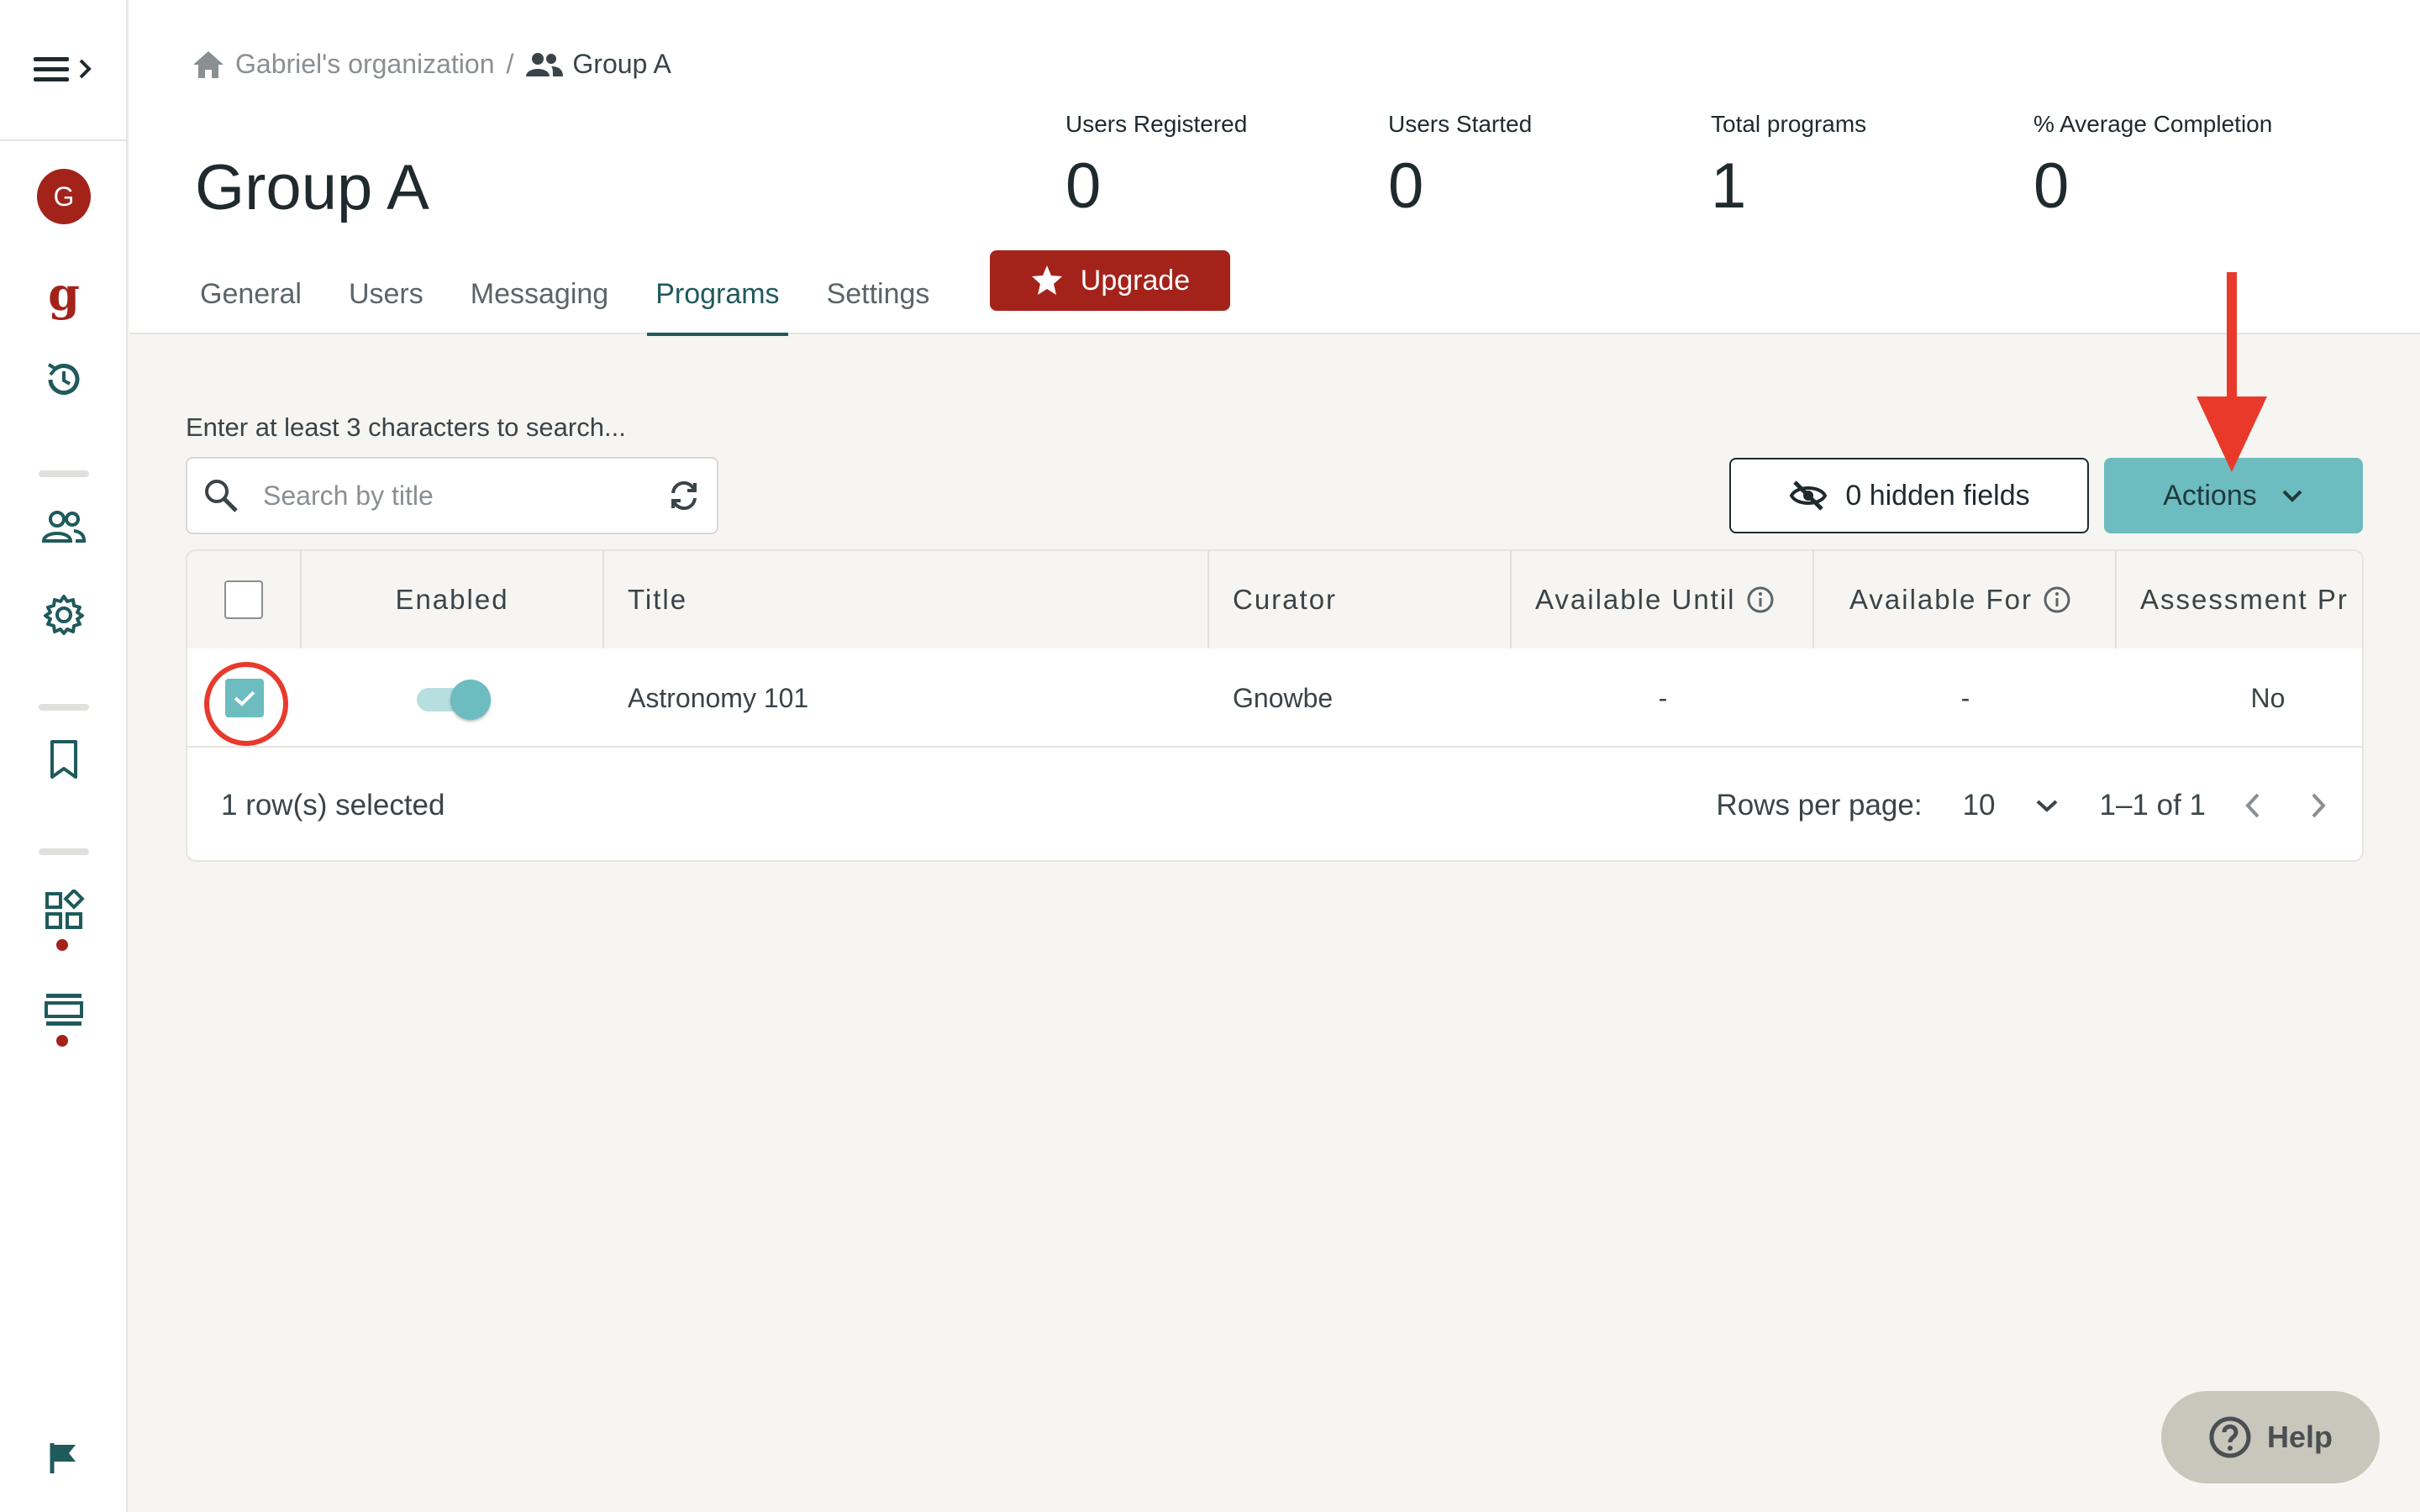 This screenshot has height=1512, width=2420. I want to click on select-all-cell, so click(244, 599).